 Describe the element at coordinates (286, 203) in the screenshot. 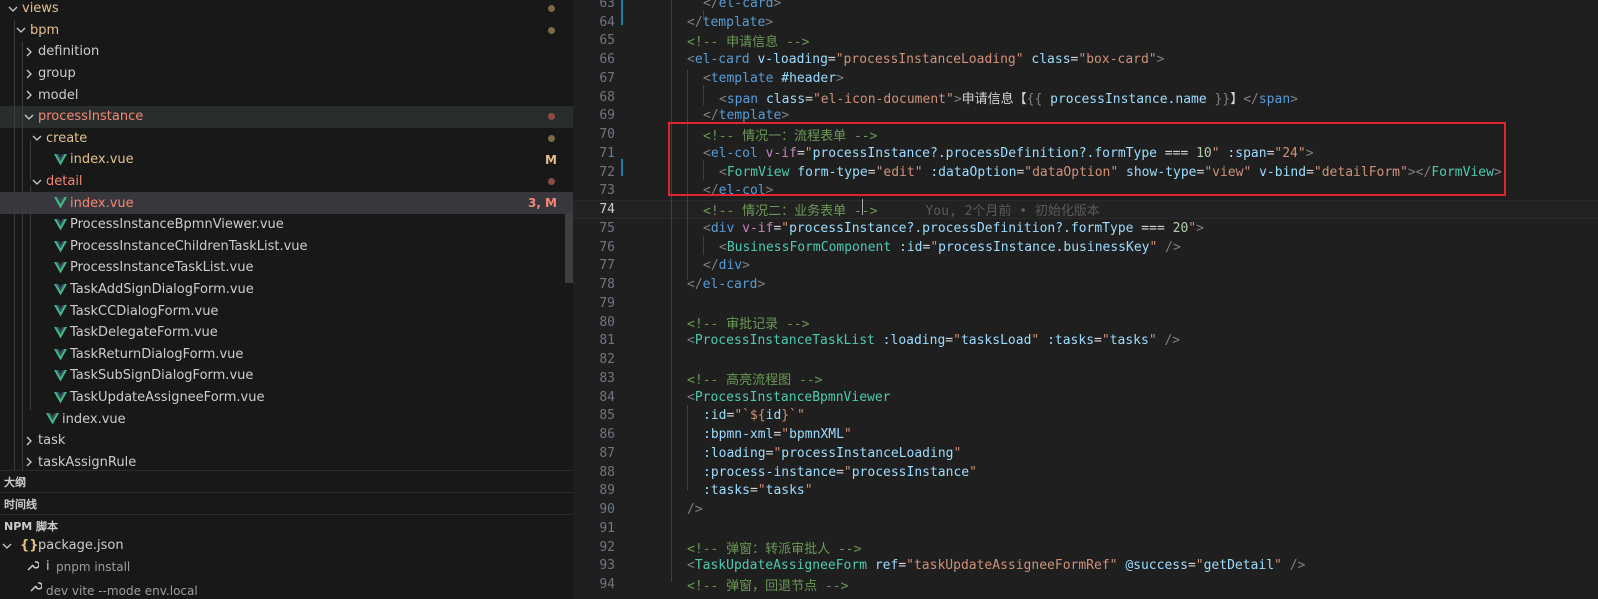

I see `file-row: index.vue 3, M` at that location.